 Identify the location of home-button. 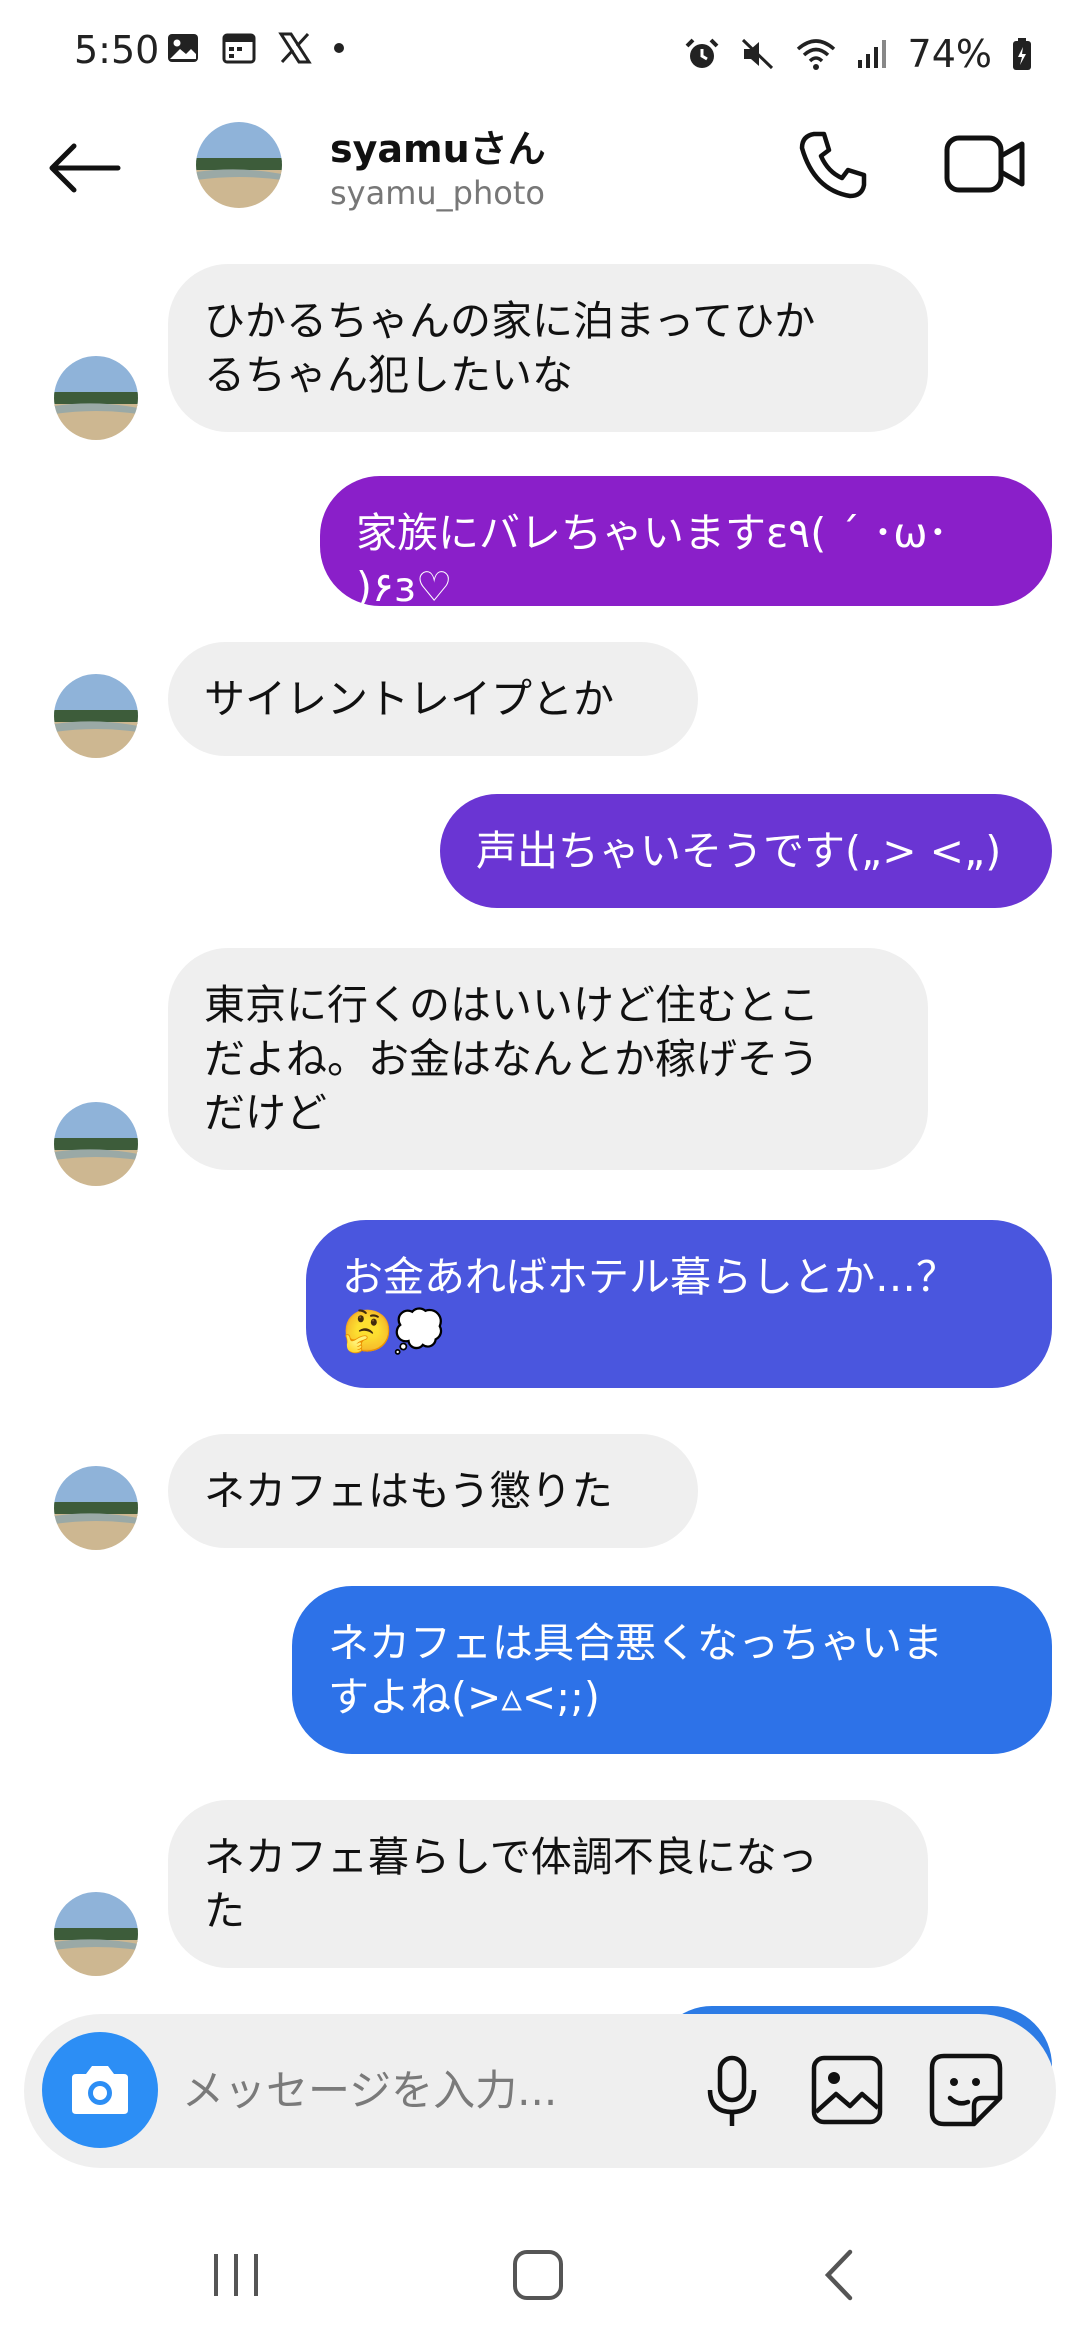
(538, 2275).